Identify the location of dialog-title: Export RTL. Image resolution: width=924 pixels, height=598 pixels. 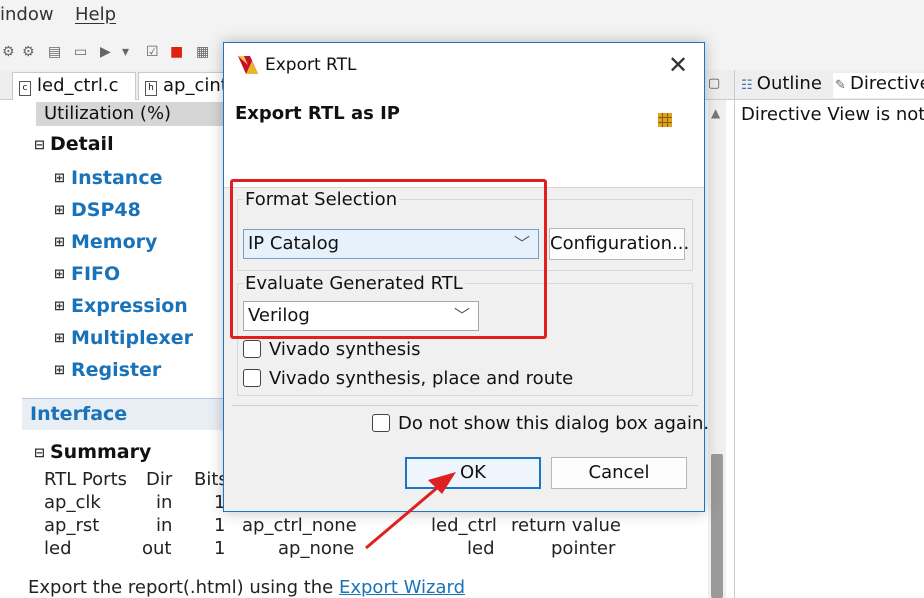
(311, 65).